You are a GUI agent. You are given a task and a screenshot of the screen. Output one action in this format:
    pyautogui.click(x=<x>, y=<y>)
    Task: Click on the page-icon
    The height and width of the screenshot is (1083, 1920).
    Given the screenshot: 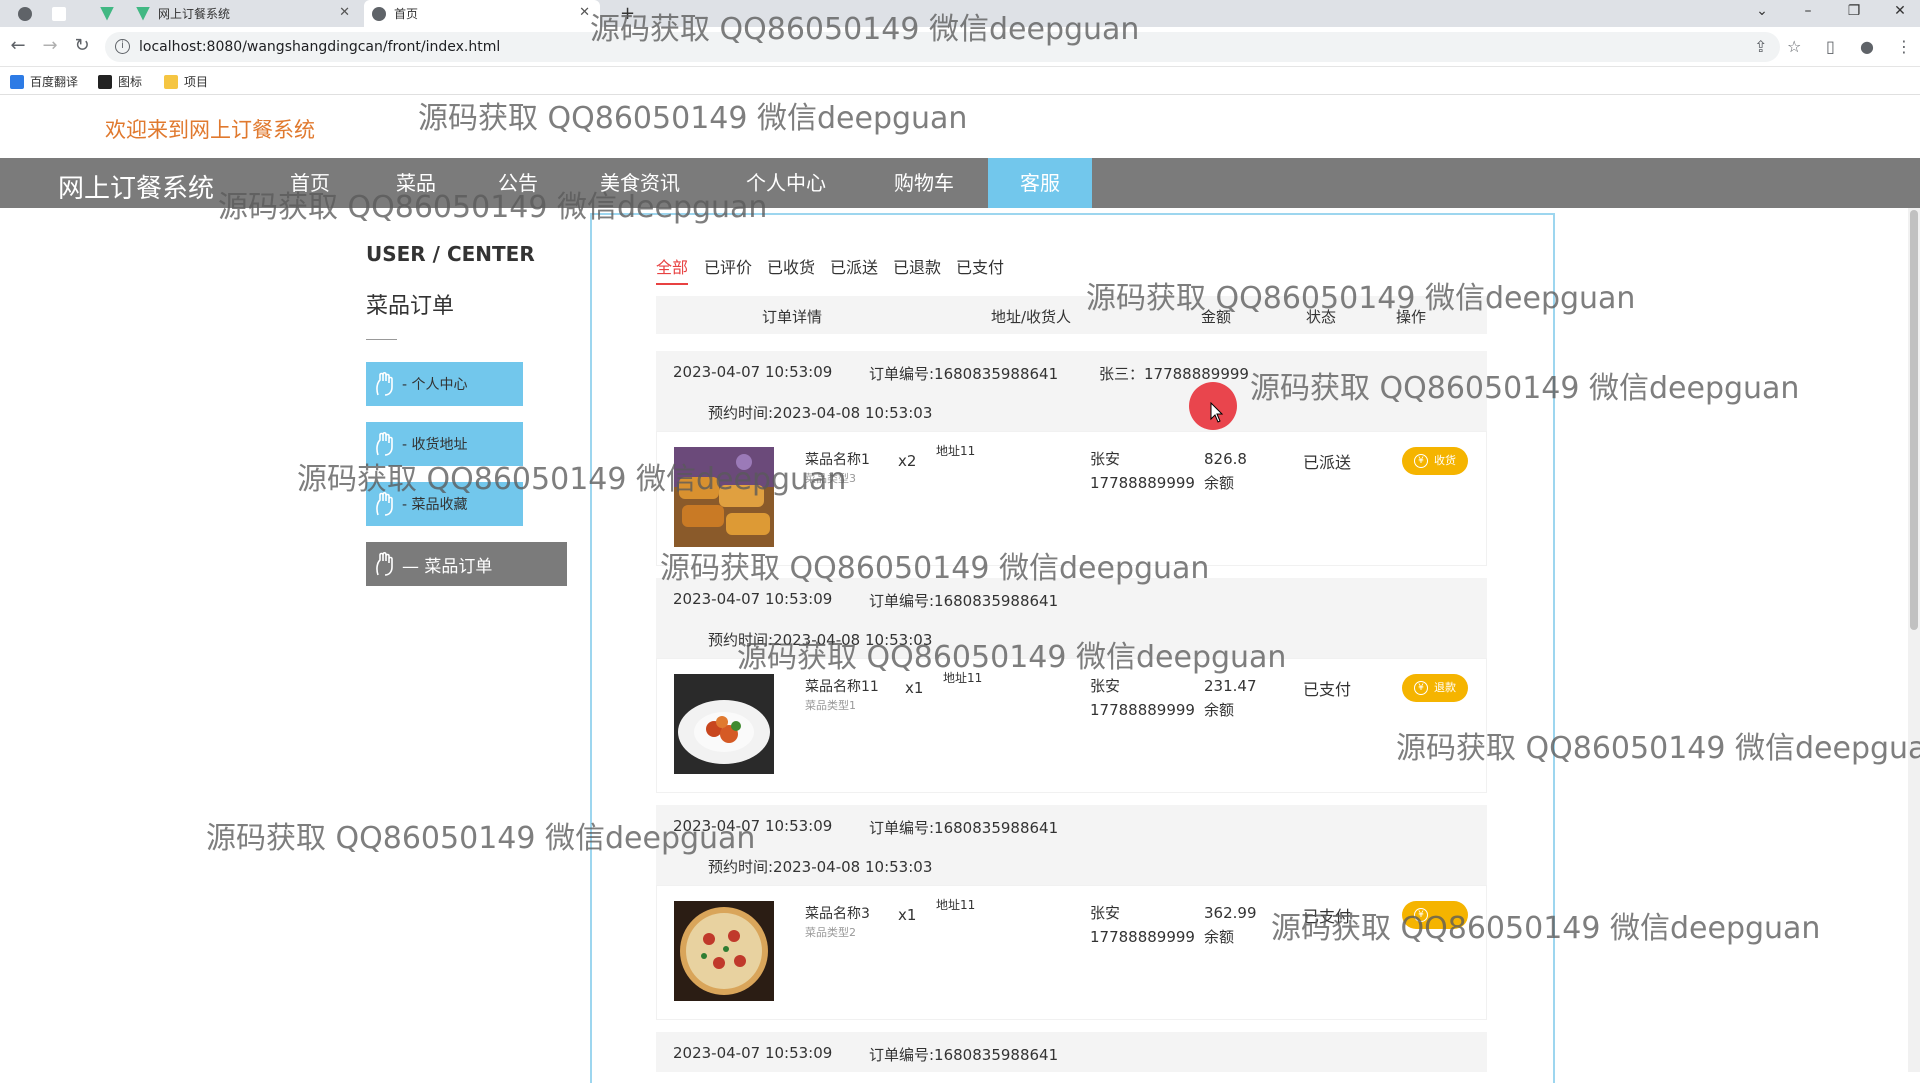 What is the action you would take?
    pyautogui.click(x=59, y=13)
    